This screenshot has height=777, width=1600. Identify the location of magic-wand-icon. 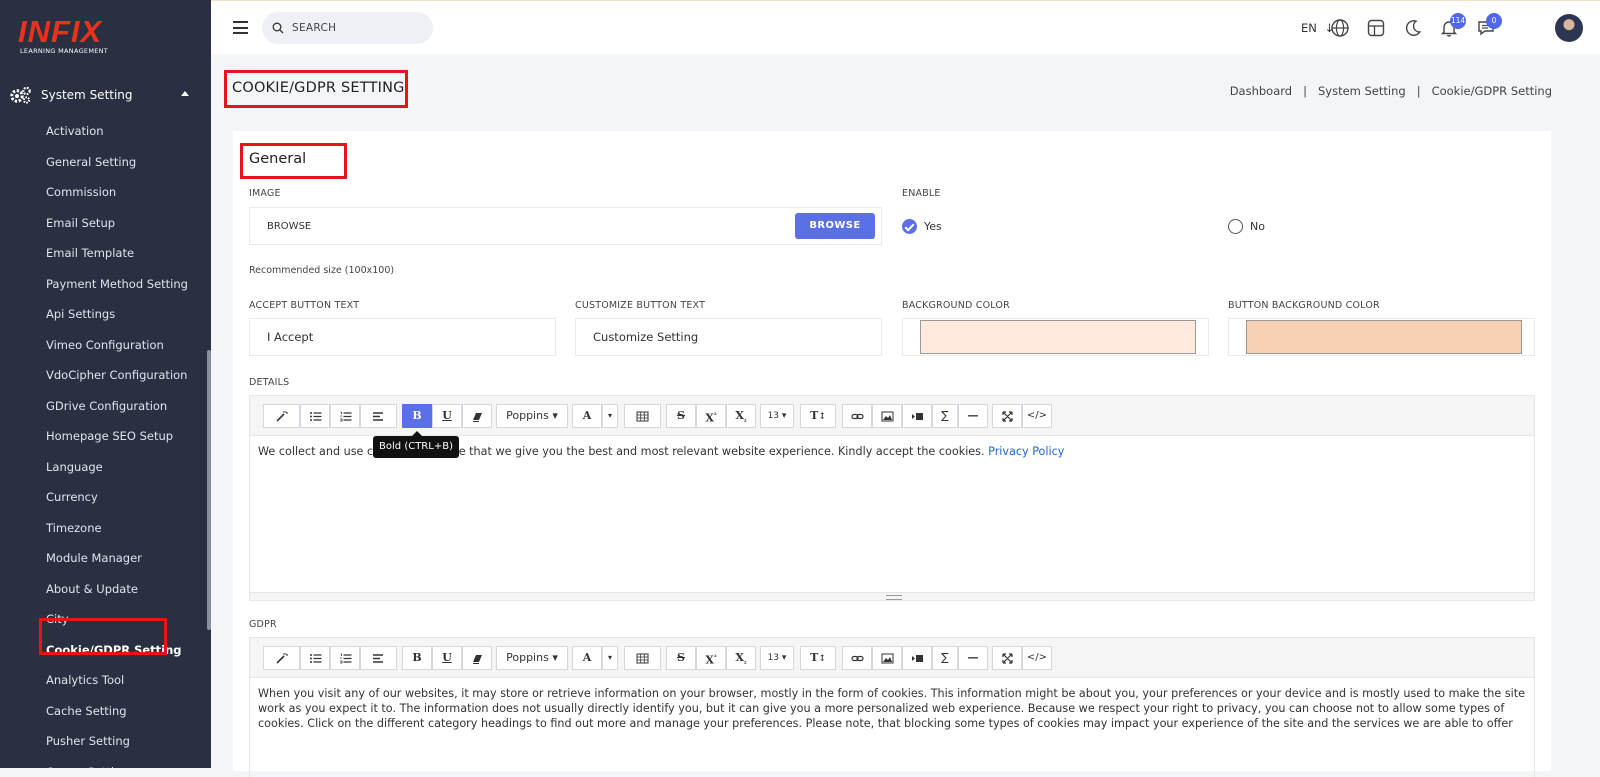
(282, 658).